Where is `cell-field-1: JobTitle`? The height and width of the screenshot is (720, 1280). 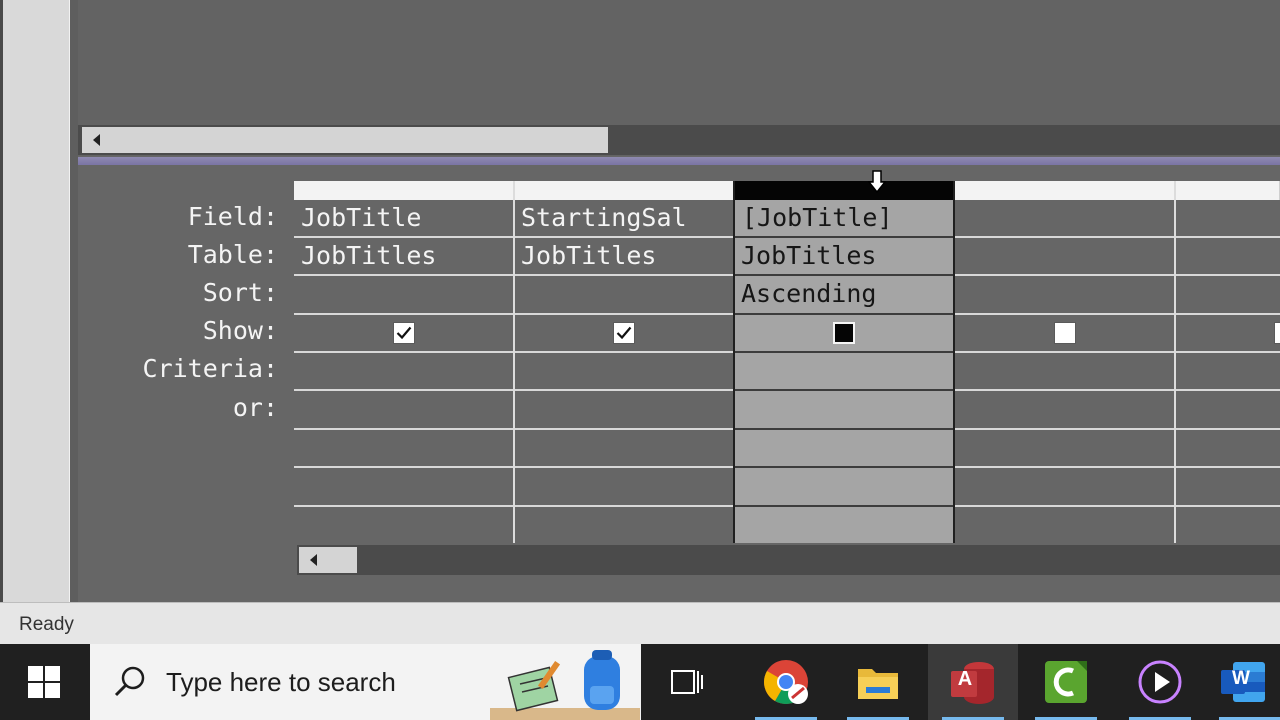 cell-field-1: JobTitle is located at coordinates (406, 217).